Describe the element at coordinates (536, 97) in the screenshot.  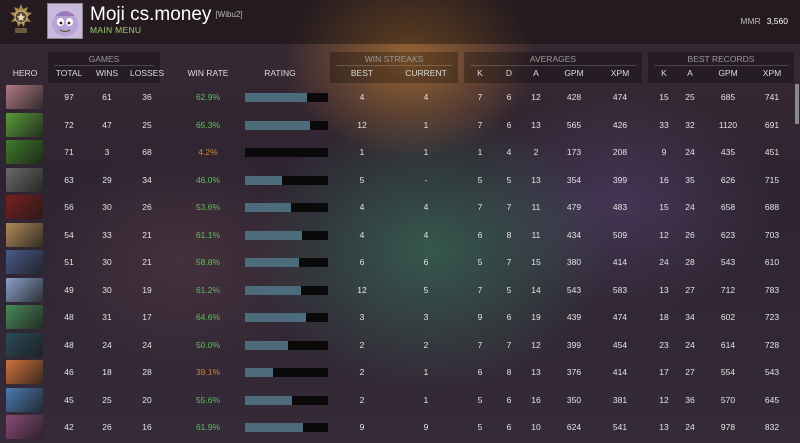
I see `cell-avg-assists: 12` at that location.